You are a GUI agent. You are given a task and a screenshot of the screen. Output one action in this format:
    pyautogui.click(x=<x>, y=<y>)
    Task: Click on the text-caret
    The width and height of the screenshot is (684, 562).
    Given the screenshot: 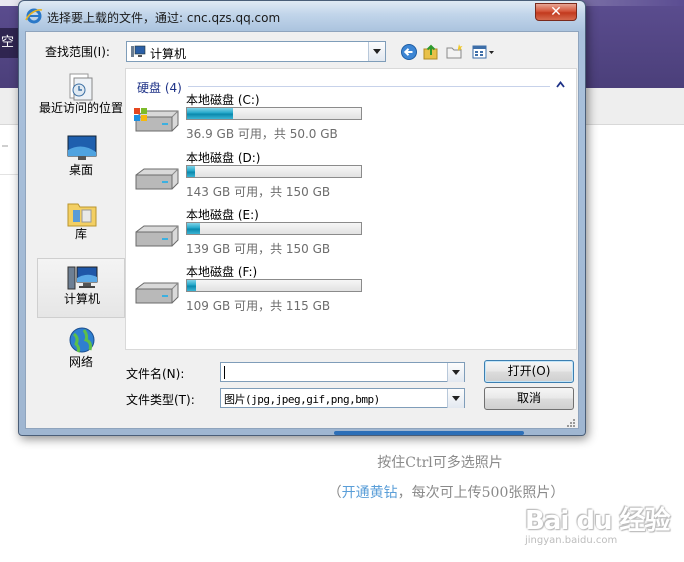 What is the action you would take?
    pyautogui.click(x=224, y=372)
    